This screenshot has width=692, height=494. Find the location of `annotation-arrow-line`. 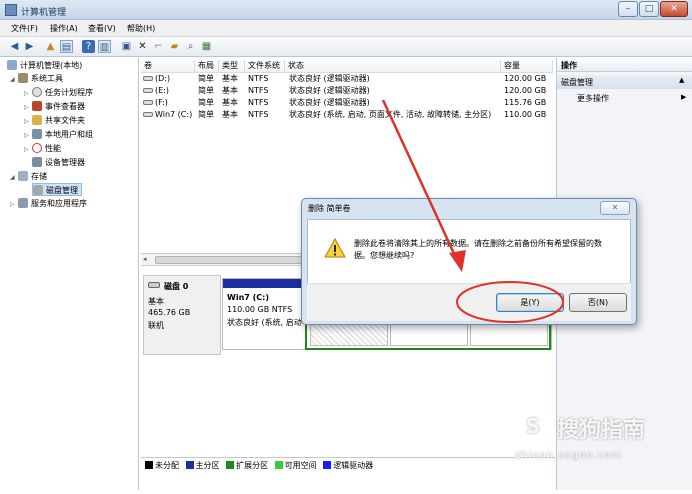

annotation-arrow-line is located at coordinates (420, 180).